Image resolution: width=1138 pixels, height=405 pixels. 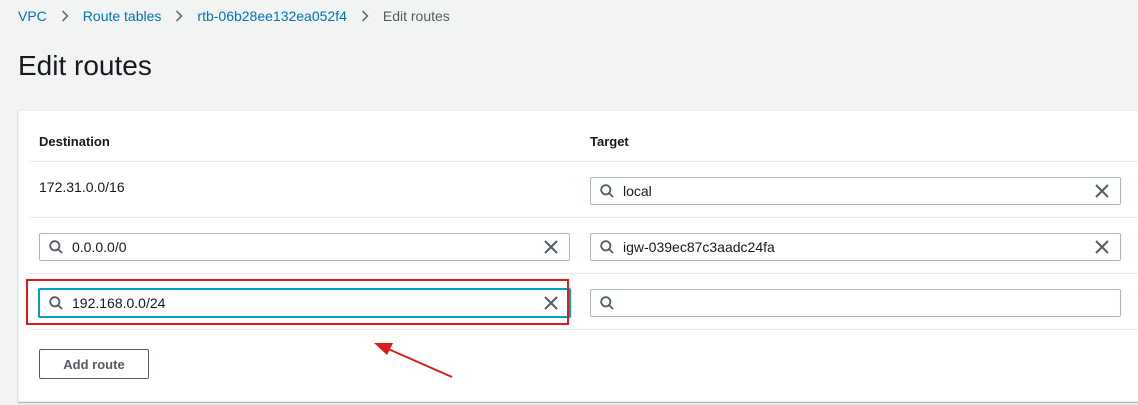 What do you see at coordinates (74, 141) in the screenshot?
I see `destination-column-header: Destination` at bounding box center [74, 141].